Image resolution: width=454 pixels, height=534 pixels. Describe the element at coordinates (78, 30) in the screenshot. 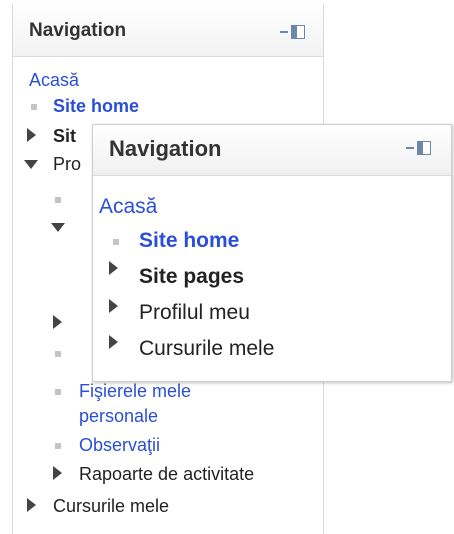

I see `navigation-block-title: Navigation` at that location.